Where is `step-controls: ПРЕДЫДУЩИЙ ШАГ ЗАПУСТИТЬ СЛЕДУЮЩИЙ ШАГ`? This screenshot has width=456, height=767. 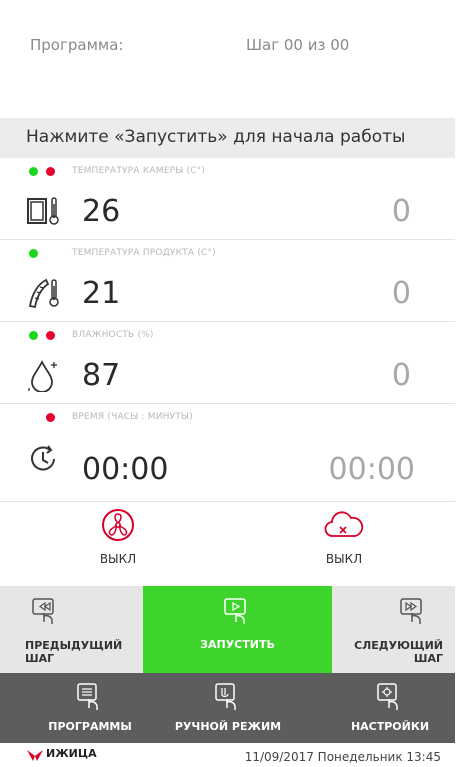 step-controls: ПРЕДЫДУЩИЙ ШАГ ЗАПУСТИТЬ СЛЕДУЮЩИЙ ШАГ is located at coordinates (227, 629).